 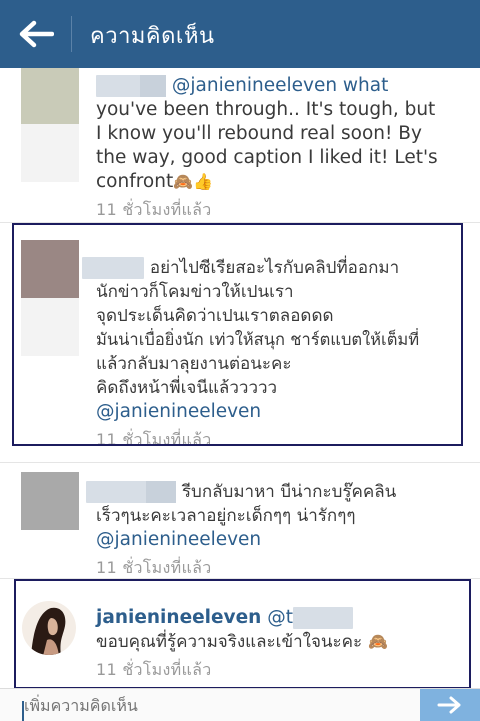 I want to click on comment-line: รีบกลับมาหา บีน่ากะบรู๊คคลิน, so click(x=274, y=492).